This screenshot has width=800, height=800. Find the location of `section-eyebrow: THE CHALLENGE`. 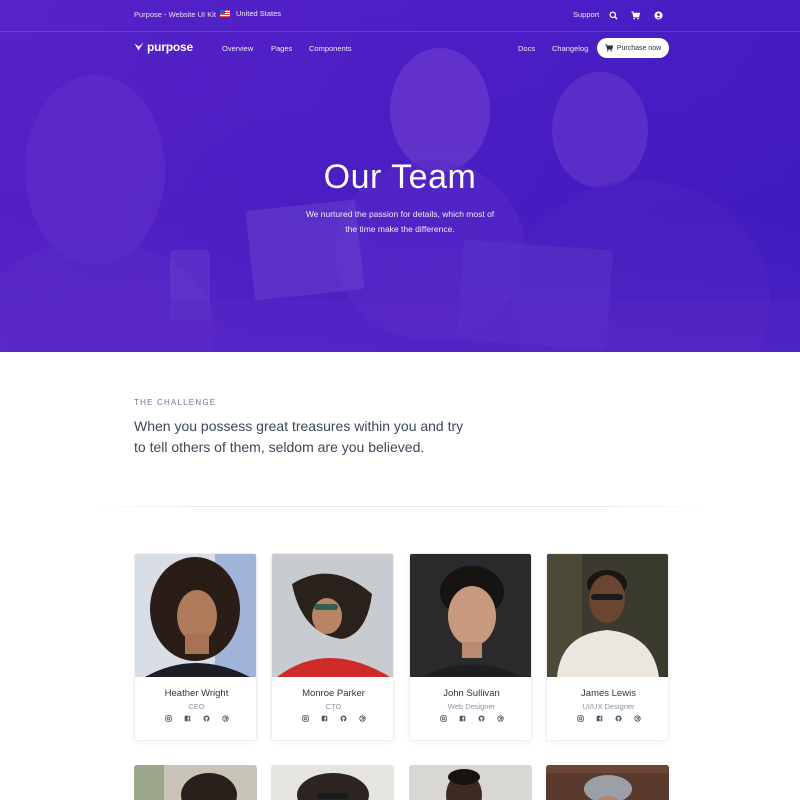

section-eyebrow: THE CHALLENGE is located at coordinates (175, 402).